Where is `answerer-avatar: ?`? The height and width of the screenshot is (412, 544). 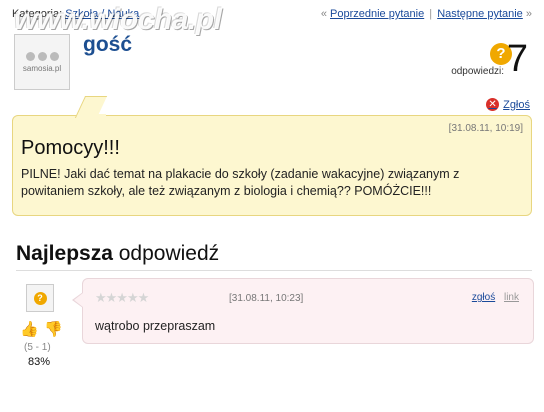 answerer-avatar: ? is located at coordinates (40, 298).